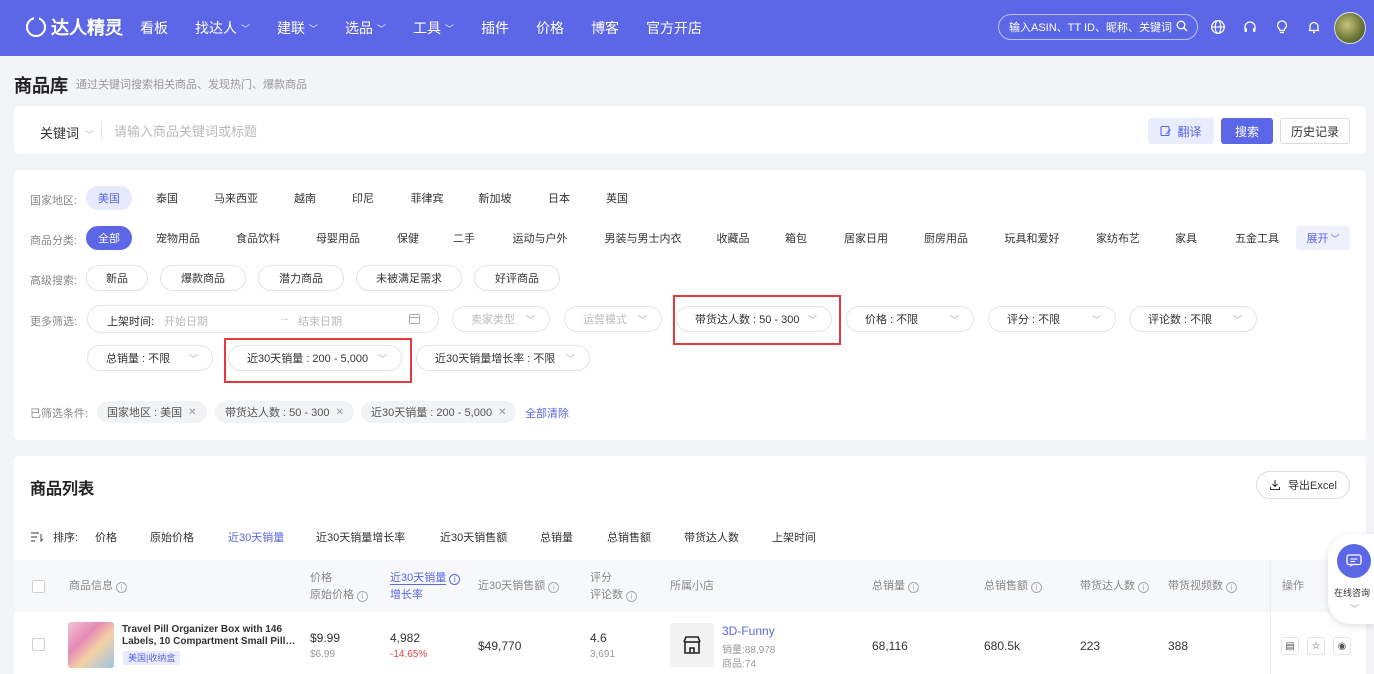 This screenshot has height=674, width=1374. Describe the element at coordinates (643, 238) in the screenshot. I see `category-chip: 男装与男士内衣` at that location.